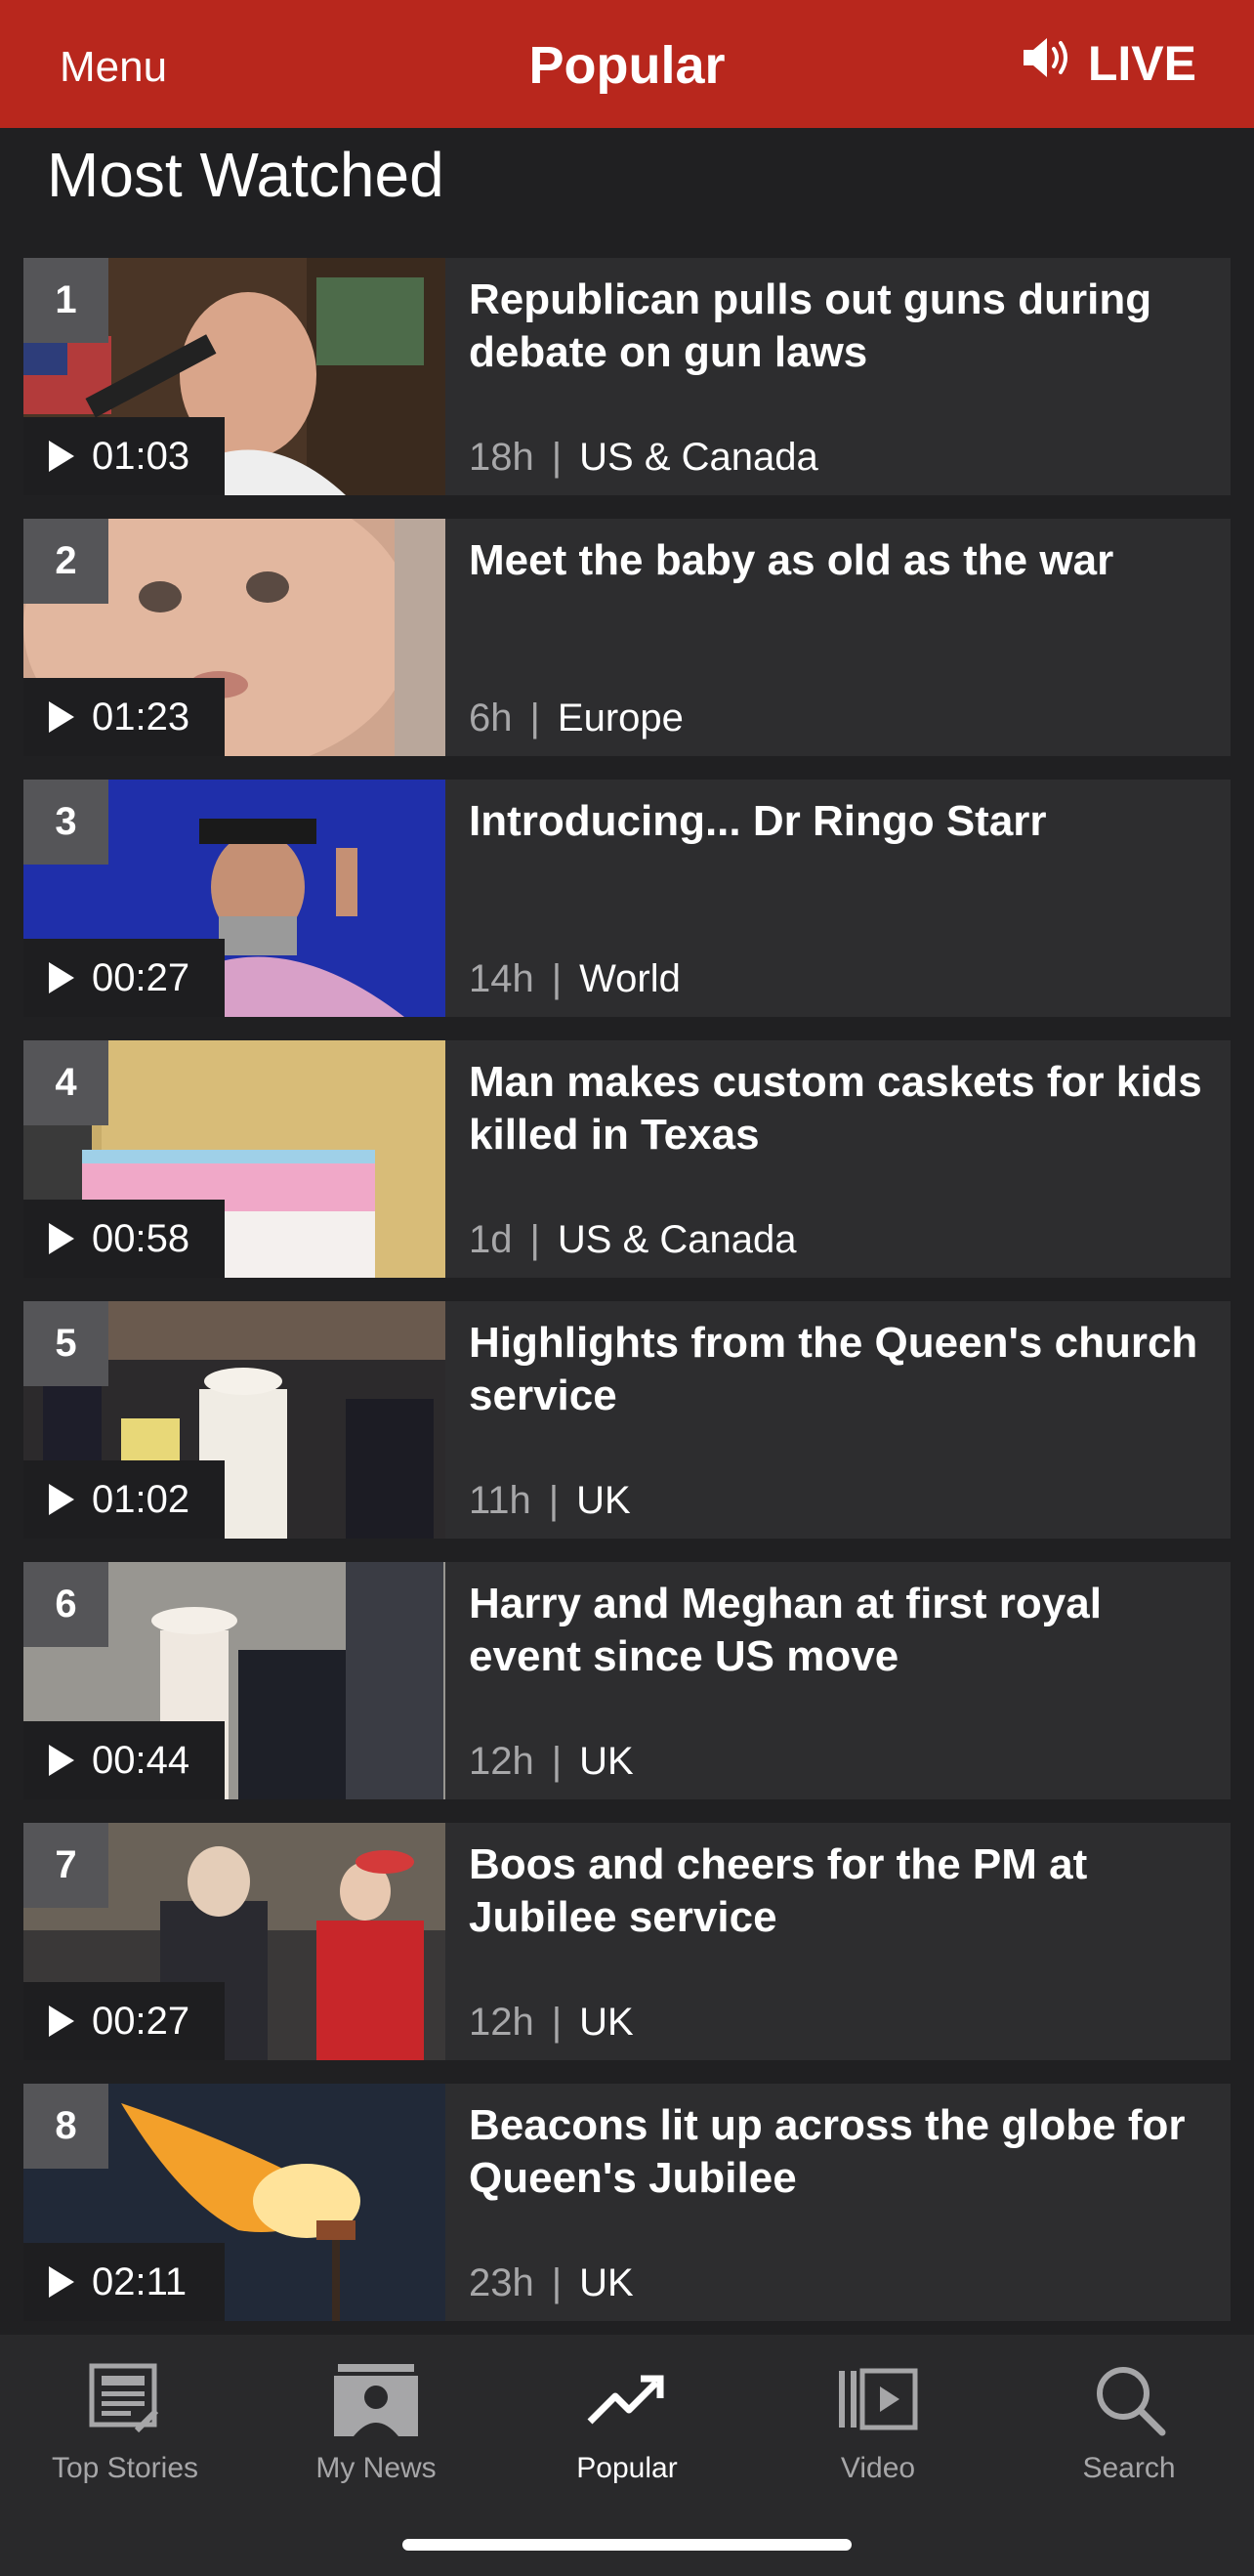 This screenshot has width=1254, height=2576. I want to click on rank-badge: 4, so click(65, 1082).